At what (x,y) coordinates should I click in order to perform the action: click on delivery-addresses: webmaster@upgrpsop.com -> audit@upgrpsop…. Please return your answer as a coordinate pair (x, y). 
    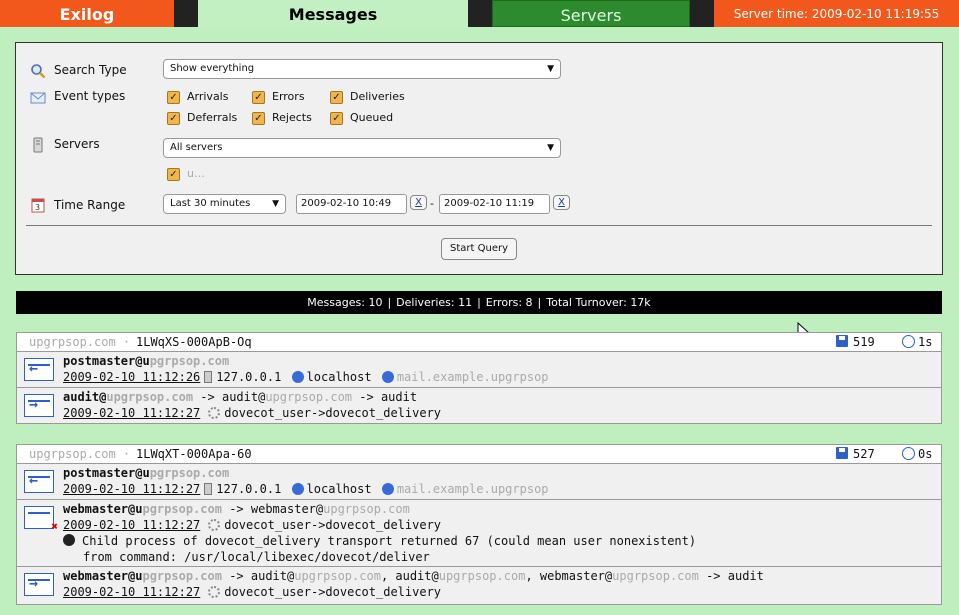
    Looking at the image, I should click on (413, 576).